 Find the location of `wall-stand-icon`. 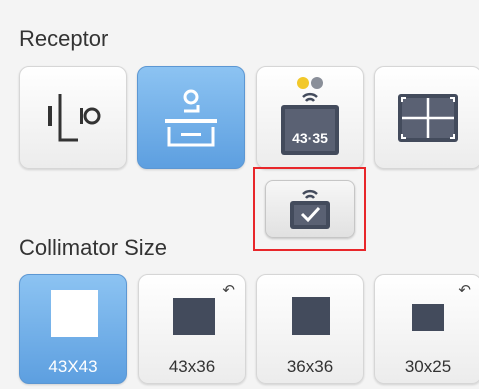

wall-stand-icon is located at coordinates (74, 117).